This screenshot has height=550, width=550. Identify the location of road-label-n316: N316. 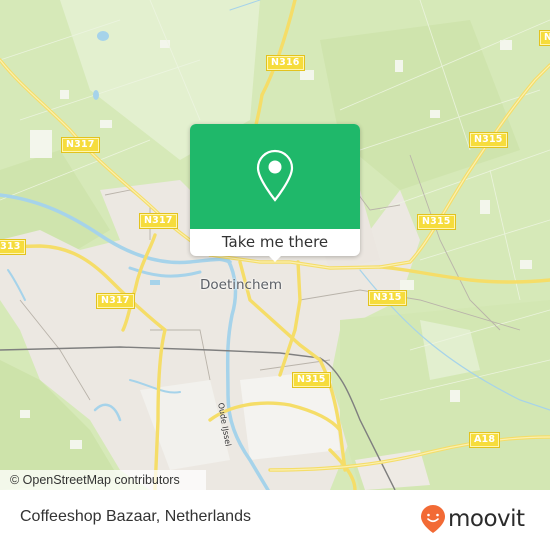
(285, 63).